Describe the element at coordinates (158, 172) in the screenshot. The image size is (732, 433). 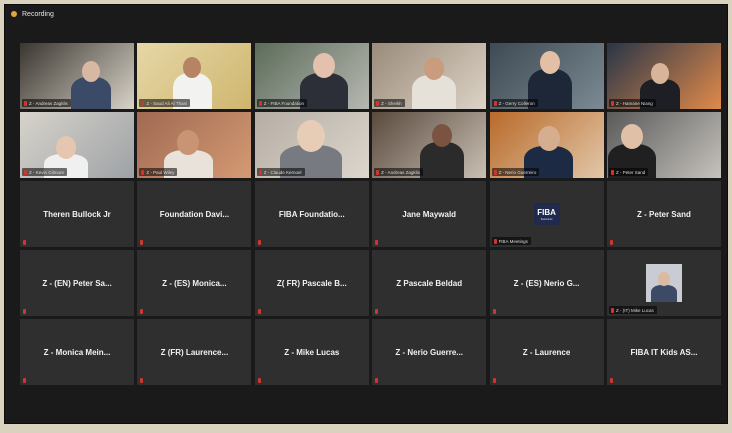
I see `participant-label: Z - Paul Wiley` at that location.